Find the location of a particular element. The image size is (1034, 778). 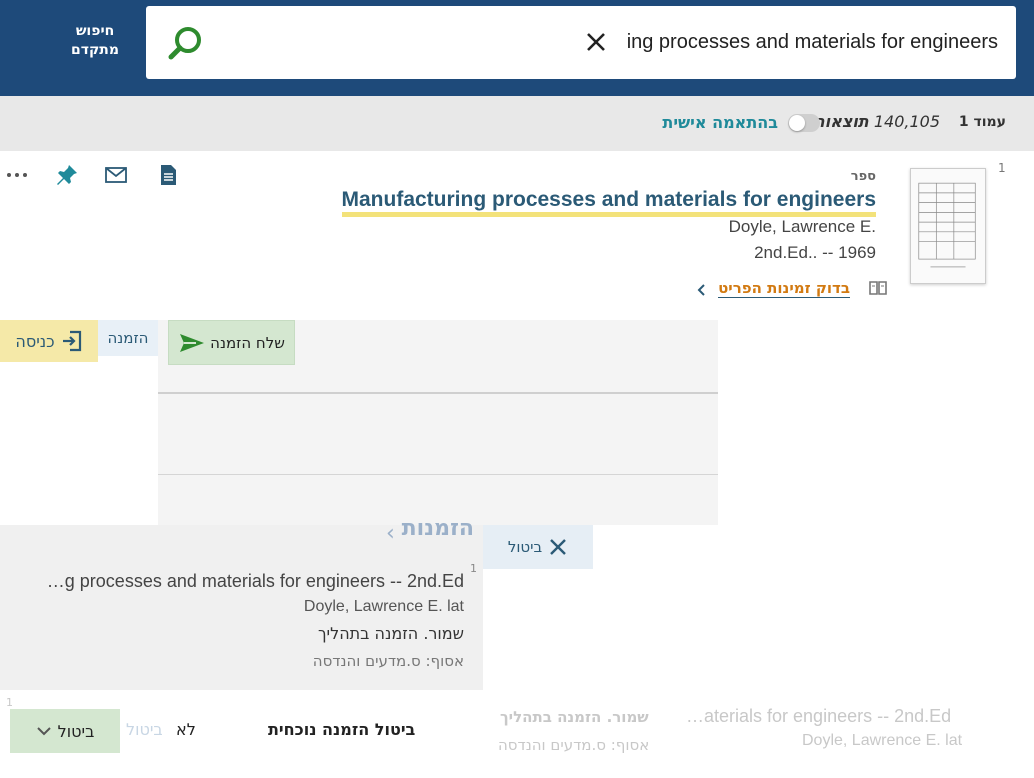

ghost-collection: אסוף: ס.מדעים והנדסה is located at coordinates (574, 745).